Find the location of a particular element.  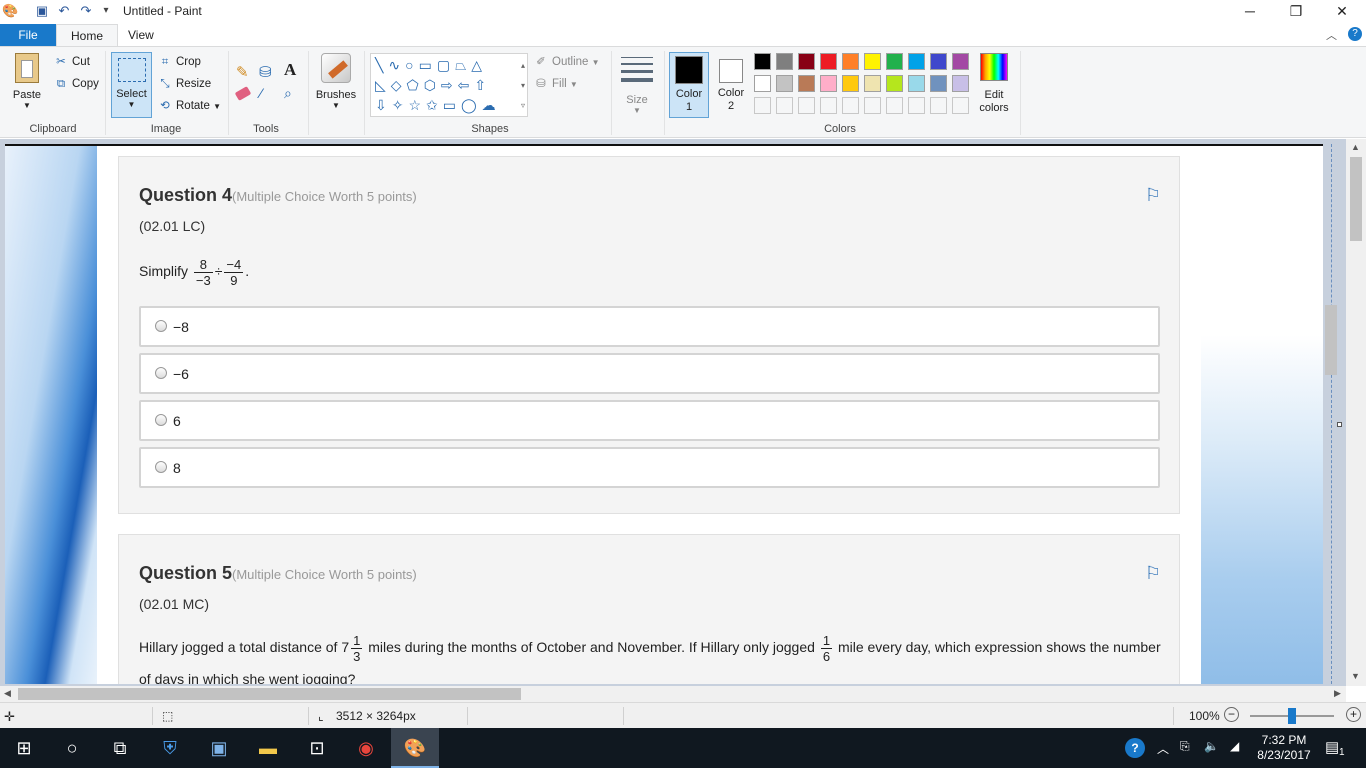

magnifier-icon: ⌕ is located at coordinates (288, 93).